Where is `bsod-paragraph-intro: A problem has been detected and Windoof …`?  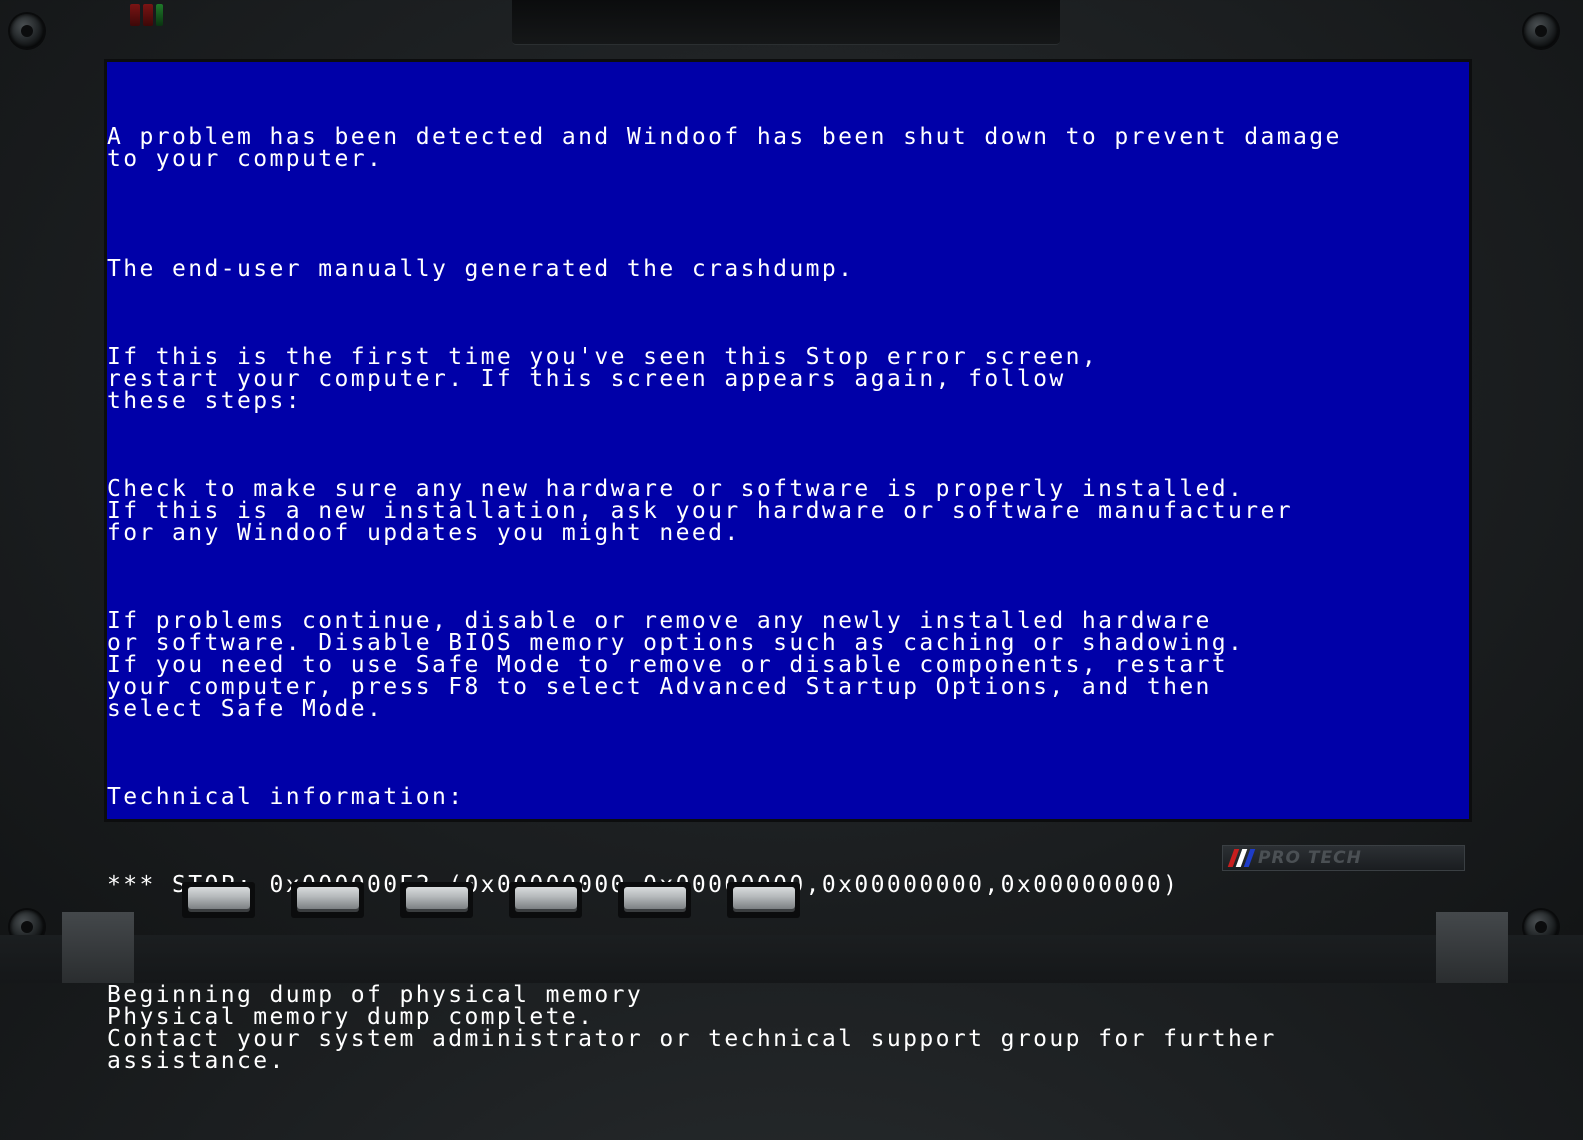 bsod-paragraph-intro: A problem has been detected and Windoof … is located at coordinates (724, 148).